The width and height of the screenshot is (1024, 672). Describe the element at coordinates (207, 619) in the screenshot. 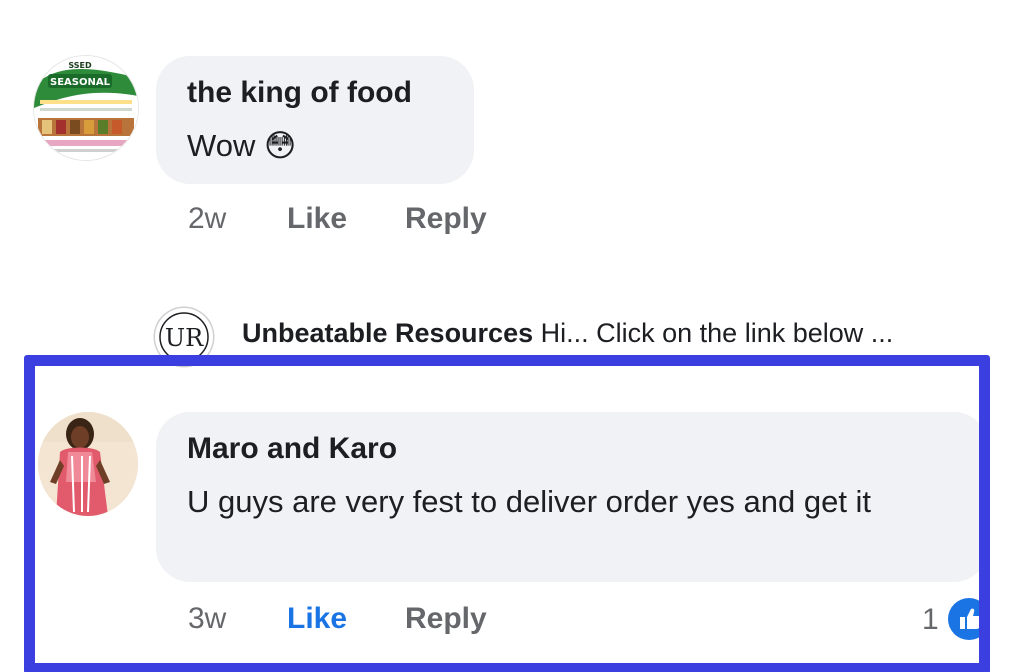

I see `comment-timestamp: 3w` at that location.